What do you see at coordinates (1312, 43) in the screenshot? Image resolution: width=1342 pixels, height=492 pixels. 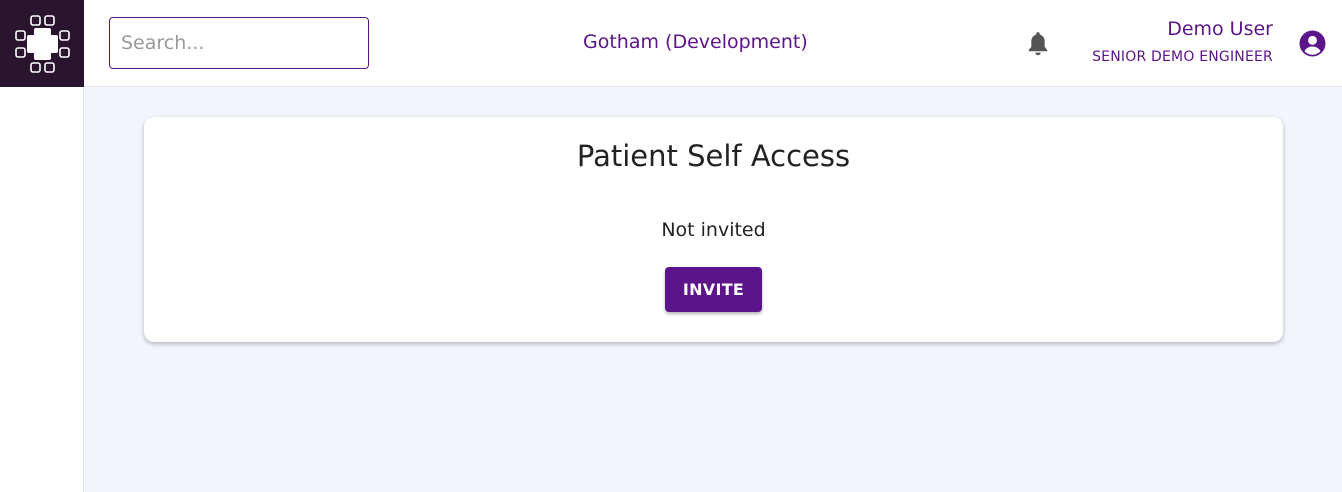 I see `user-circle-icon` at bounding box center [1312, 43].